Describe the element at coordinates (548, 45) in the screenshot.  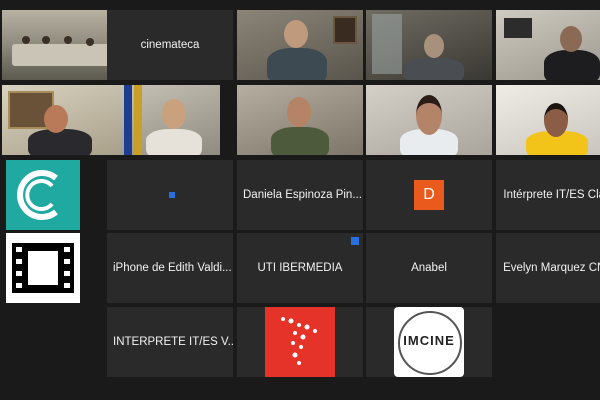
I see `video-tile-woman-glasses` at that location.